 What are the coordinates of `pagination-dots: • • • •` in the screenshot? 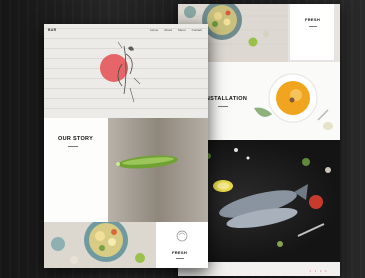 It's located at (319, 271).